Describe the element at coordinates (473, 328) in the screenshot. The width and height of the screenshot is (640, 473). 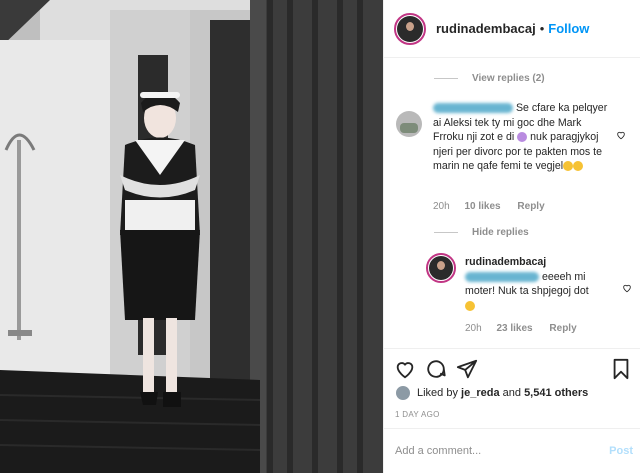
I see `reply-time: 20h` at that location.